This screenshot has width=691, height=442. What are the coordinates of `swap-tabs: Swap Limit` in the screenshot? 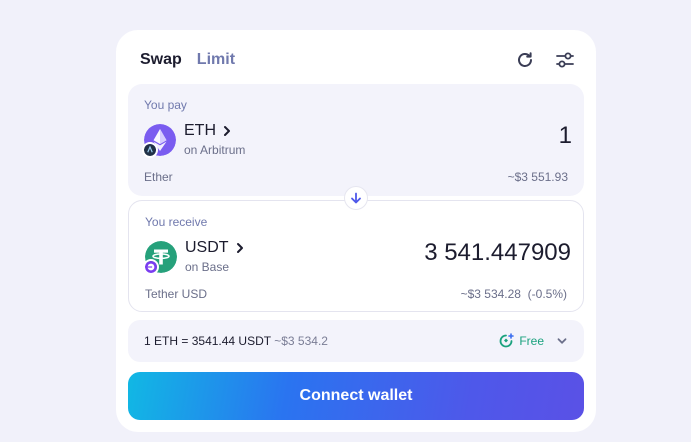 It's located at (187, 60).